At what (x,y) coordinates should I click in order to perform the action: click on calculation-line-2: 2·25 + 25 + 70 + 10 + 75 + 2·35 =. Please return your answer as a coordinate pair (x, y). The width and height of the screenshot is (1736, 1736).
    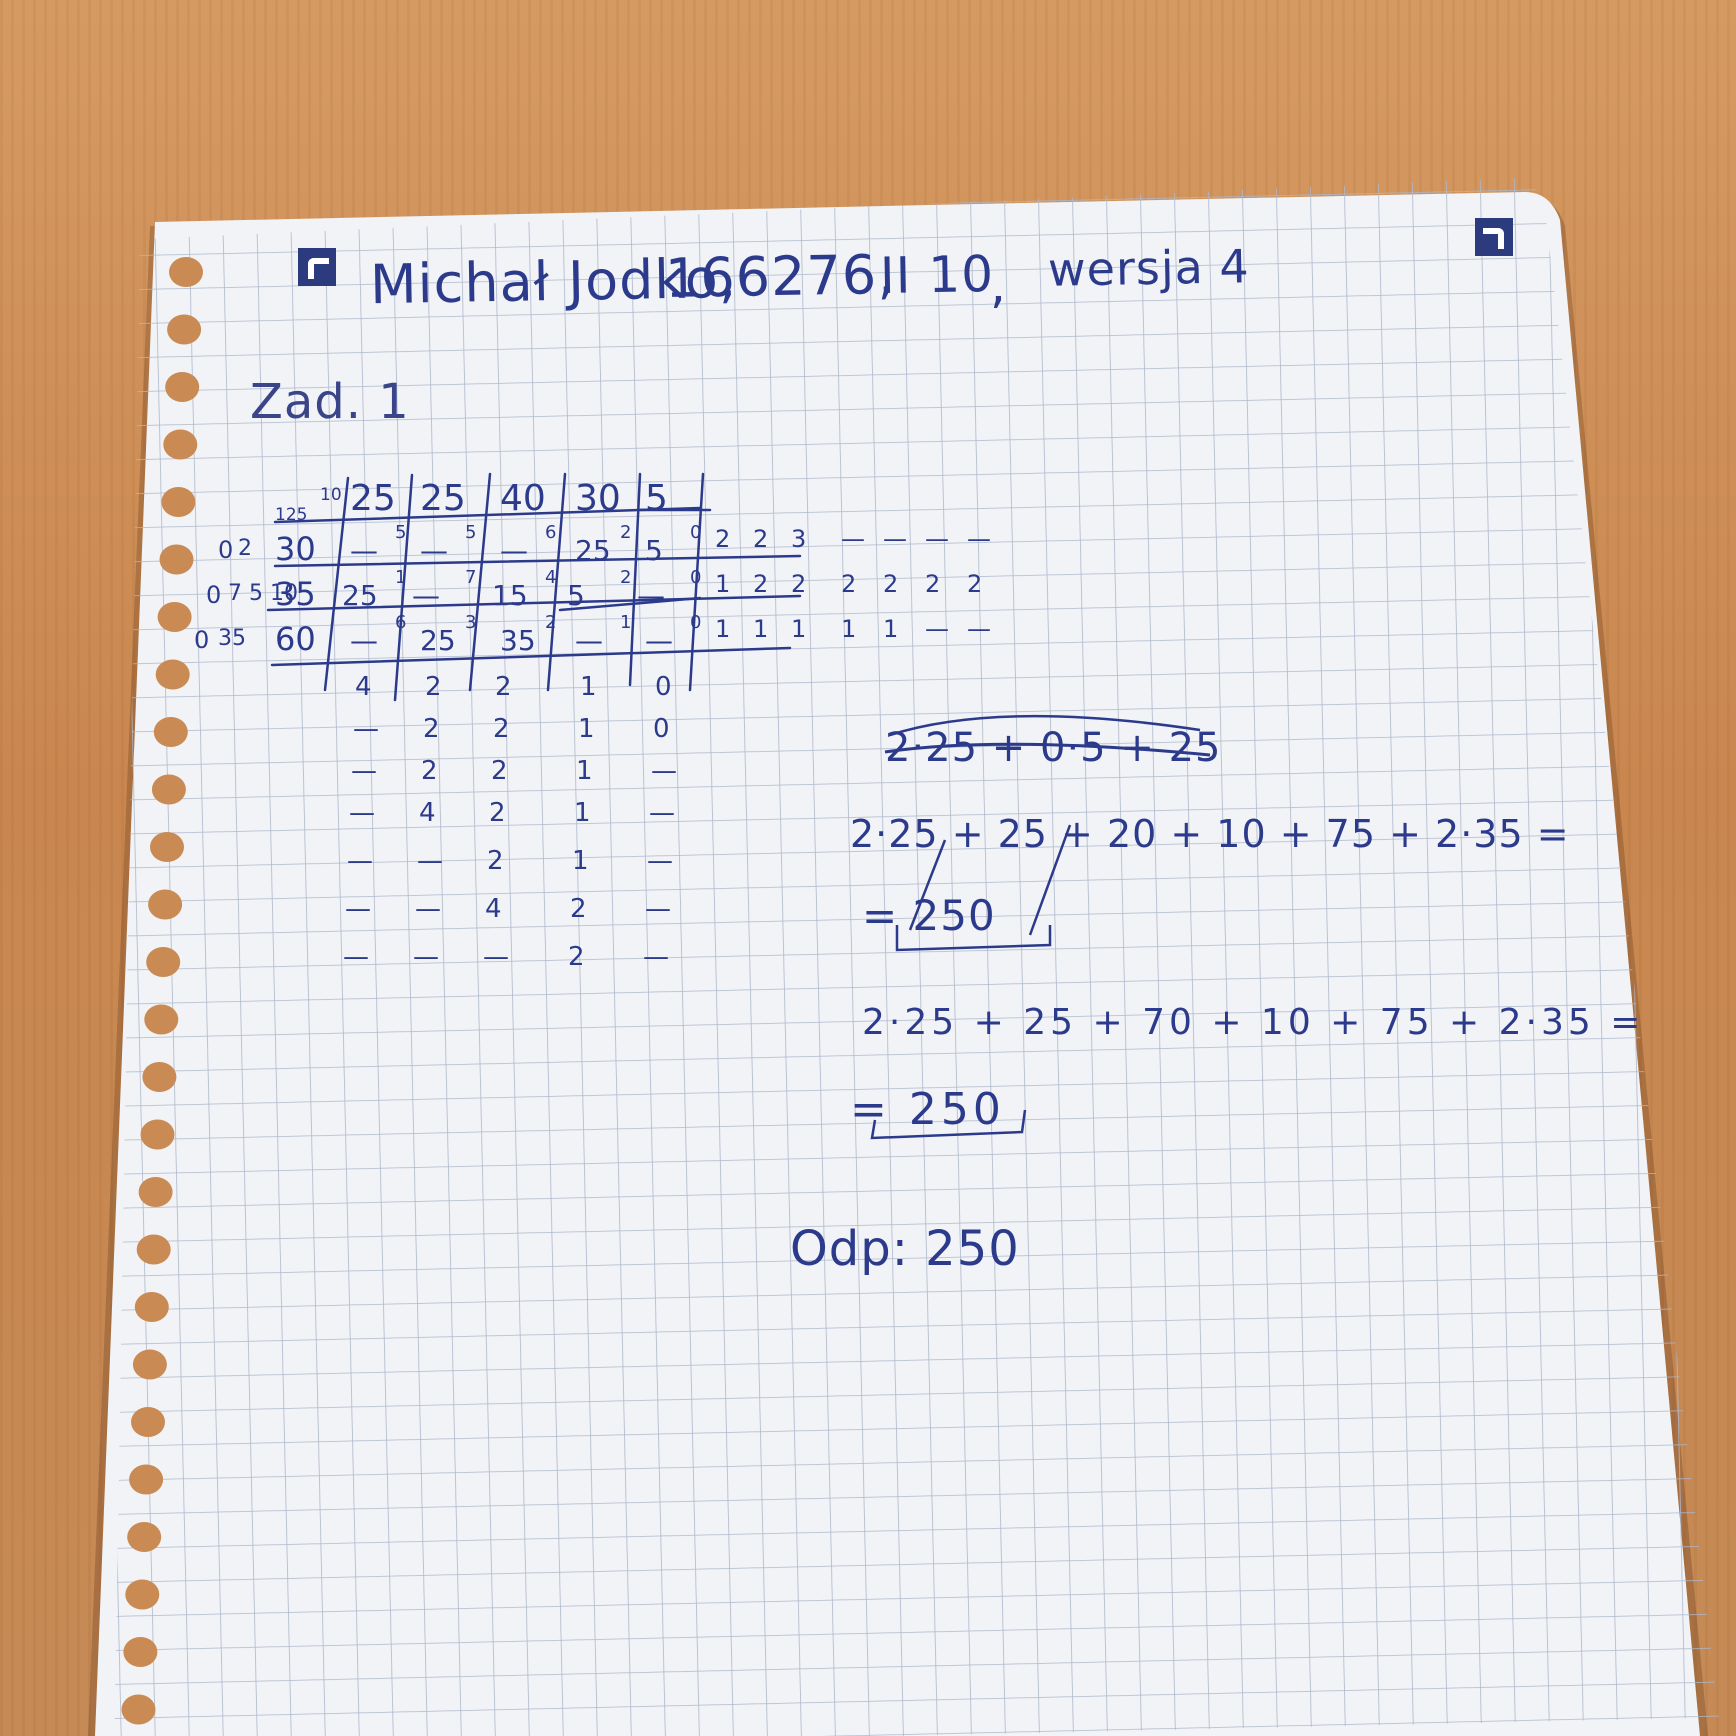
    Looking at the image, I should click on (1253, 1022).